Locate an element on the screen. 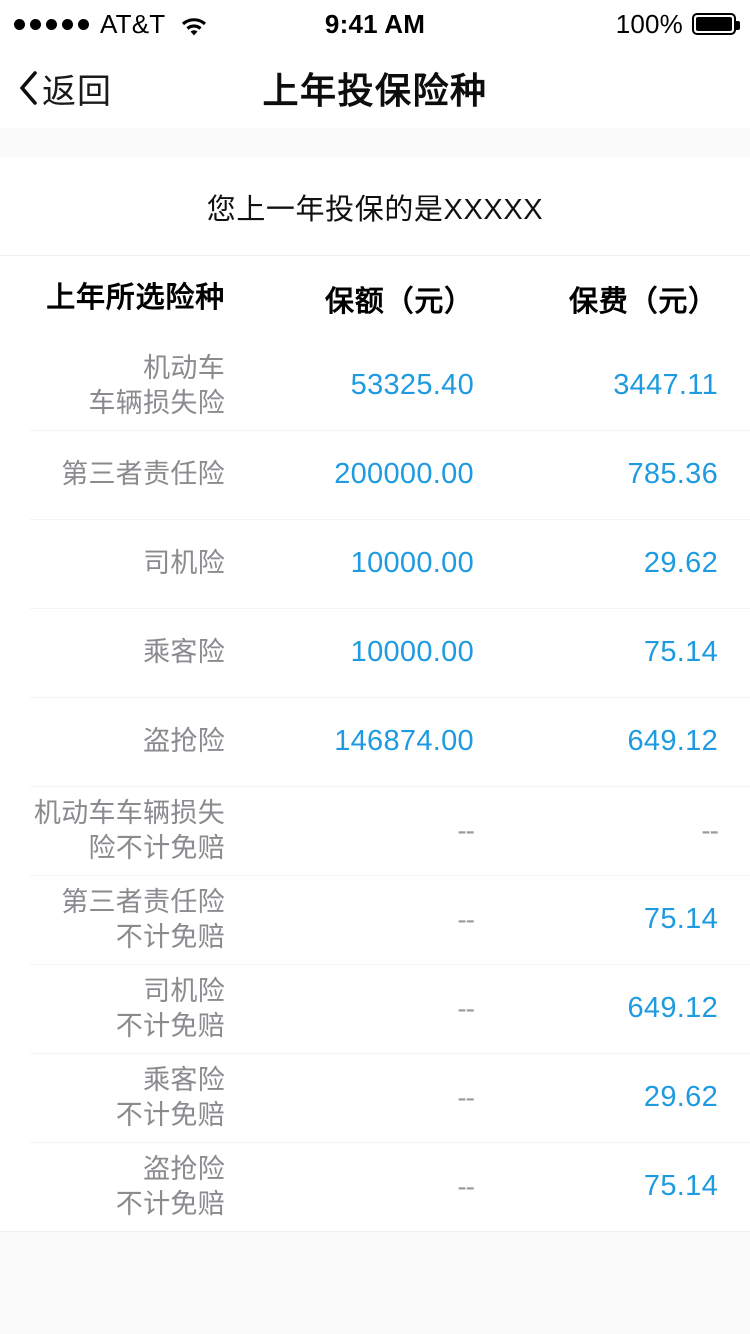 Image resolution: width=750 pixels, height=1334 pixels. status-bar: AT&T 9:41 AM 100% is located at coordinates (375, 24).